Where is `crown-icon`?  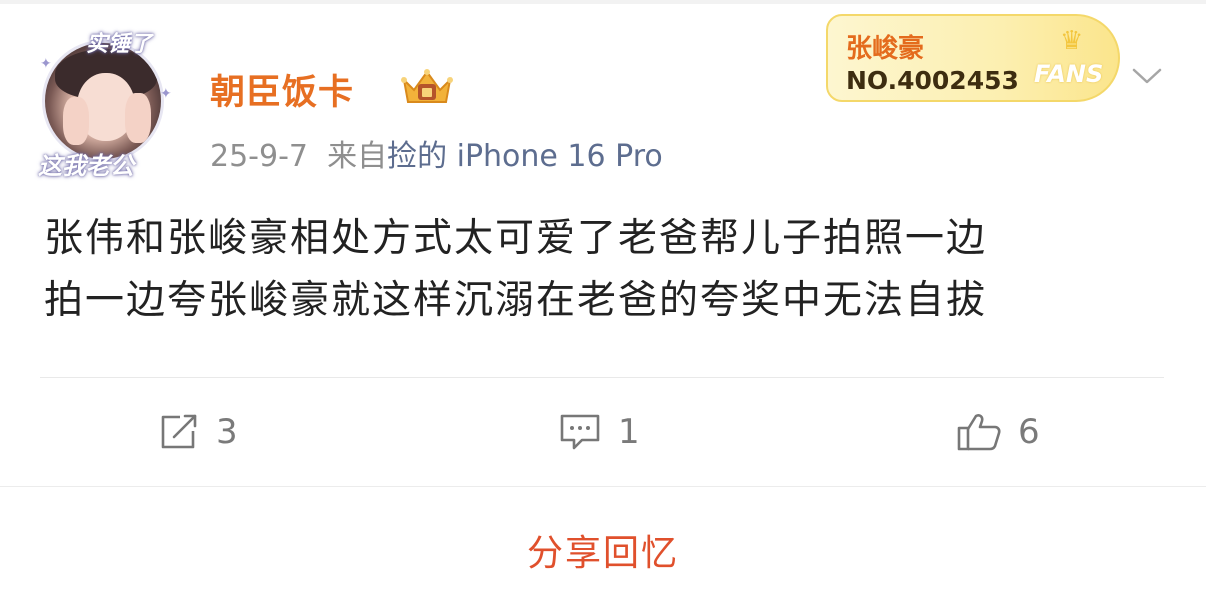
crown-icon is located at coordinates (427, 88).